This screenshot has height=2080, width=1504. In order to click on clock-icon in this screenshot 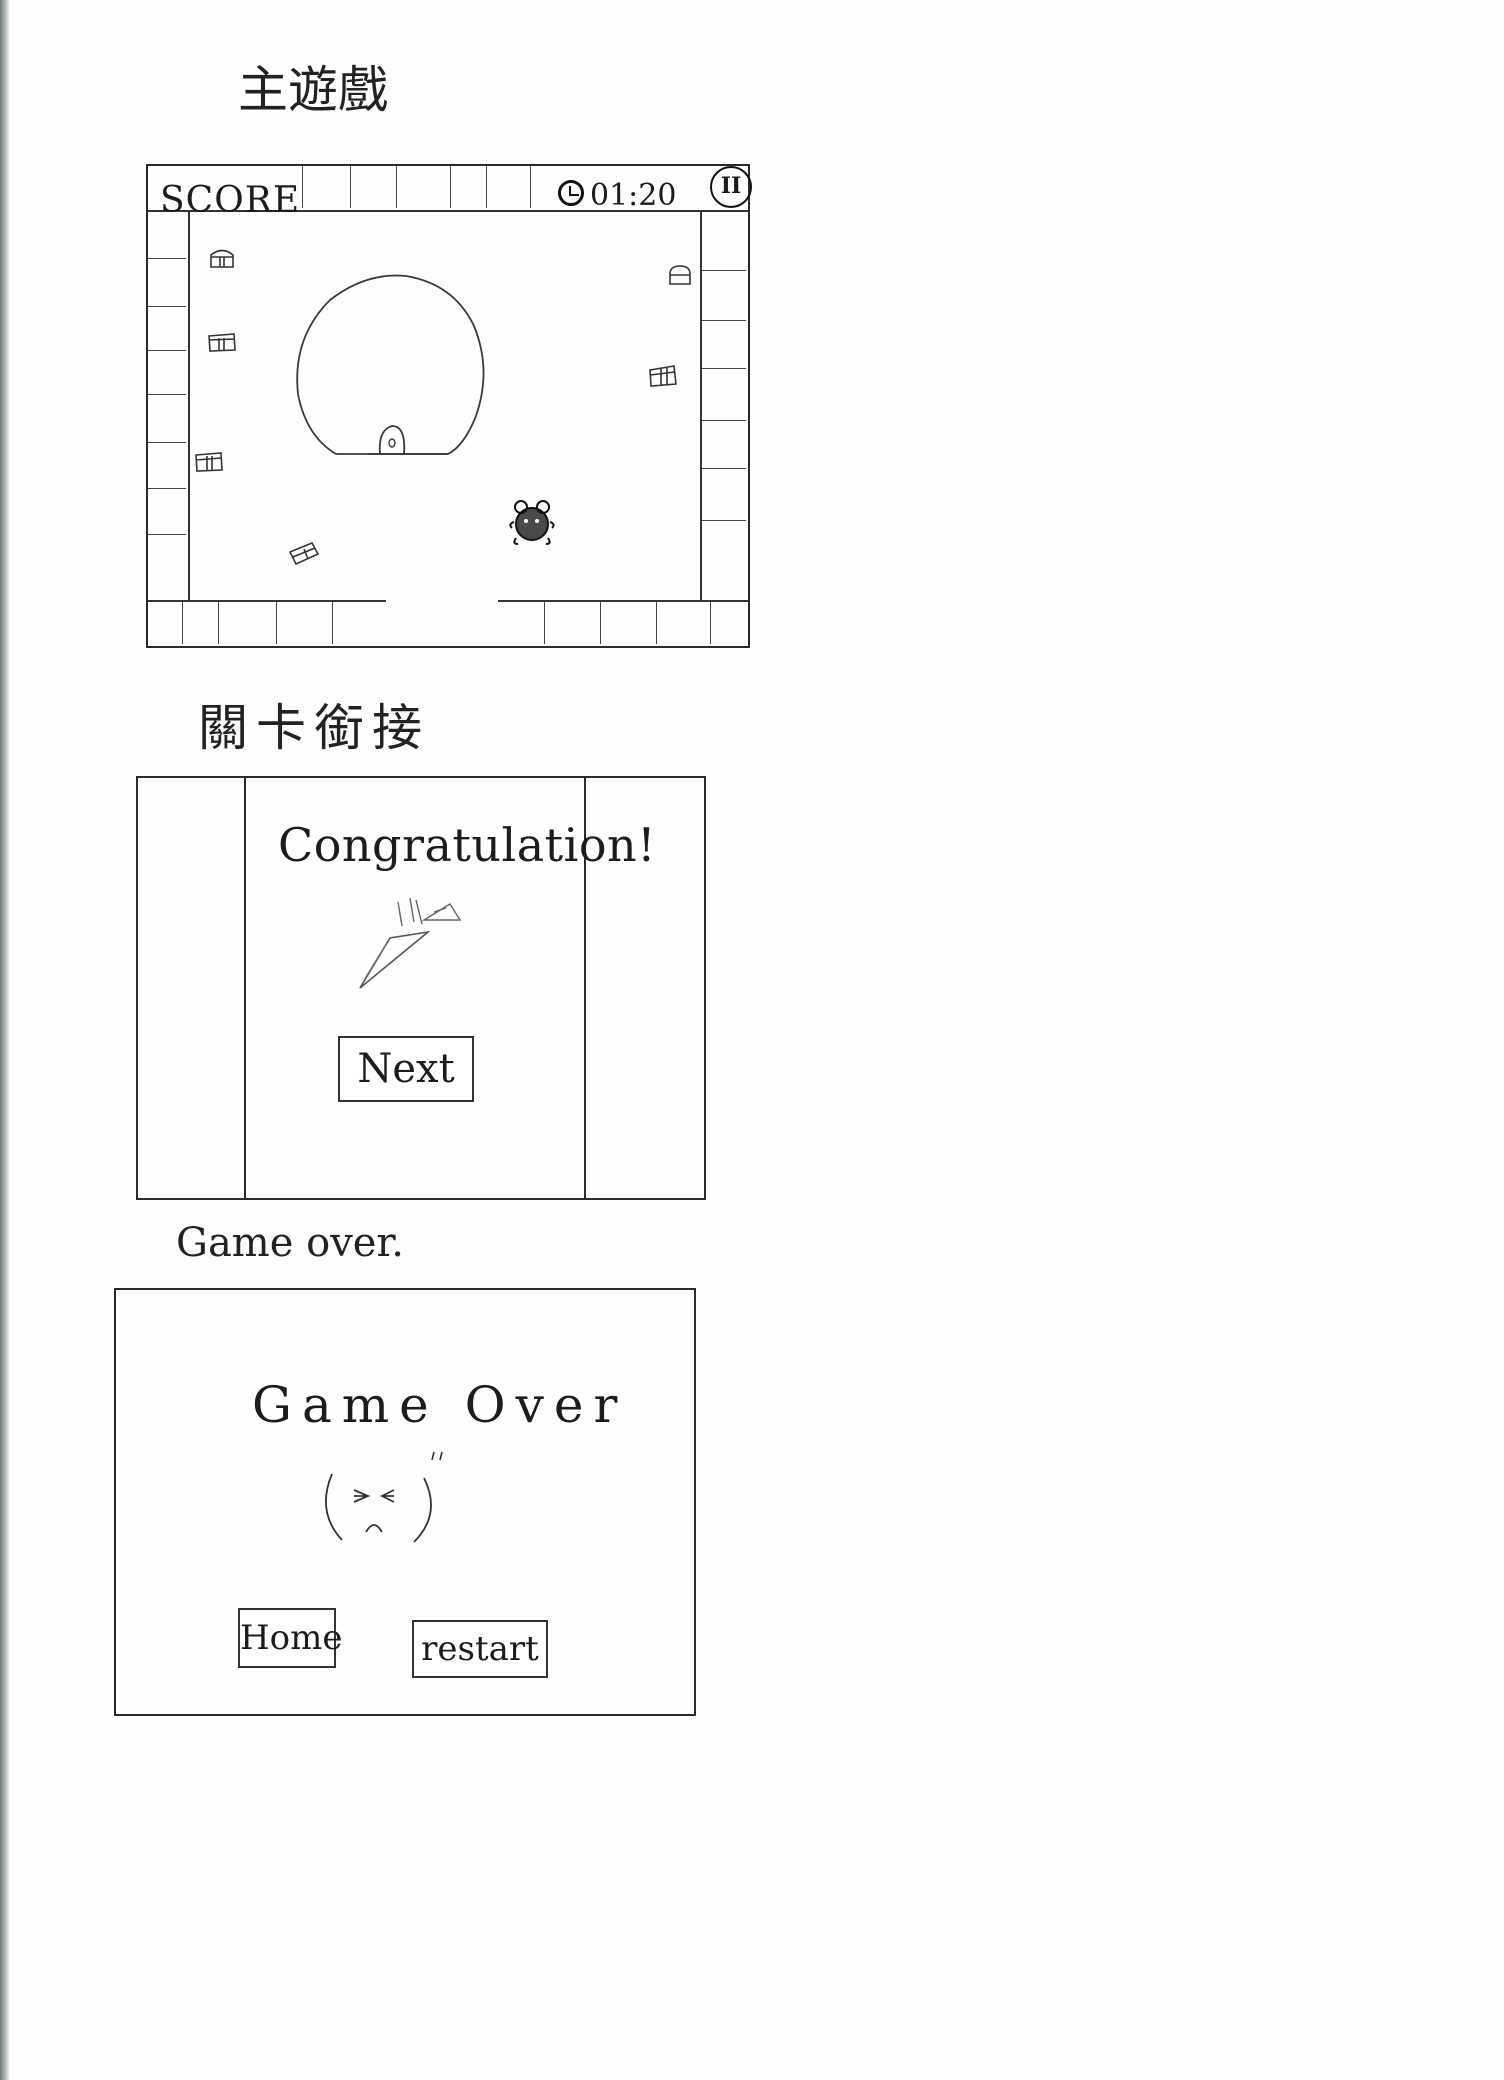, I will do `click(571, 193)`.